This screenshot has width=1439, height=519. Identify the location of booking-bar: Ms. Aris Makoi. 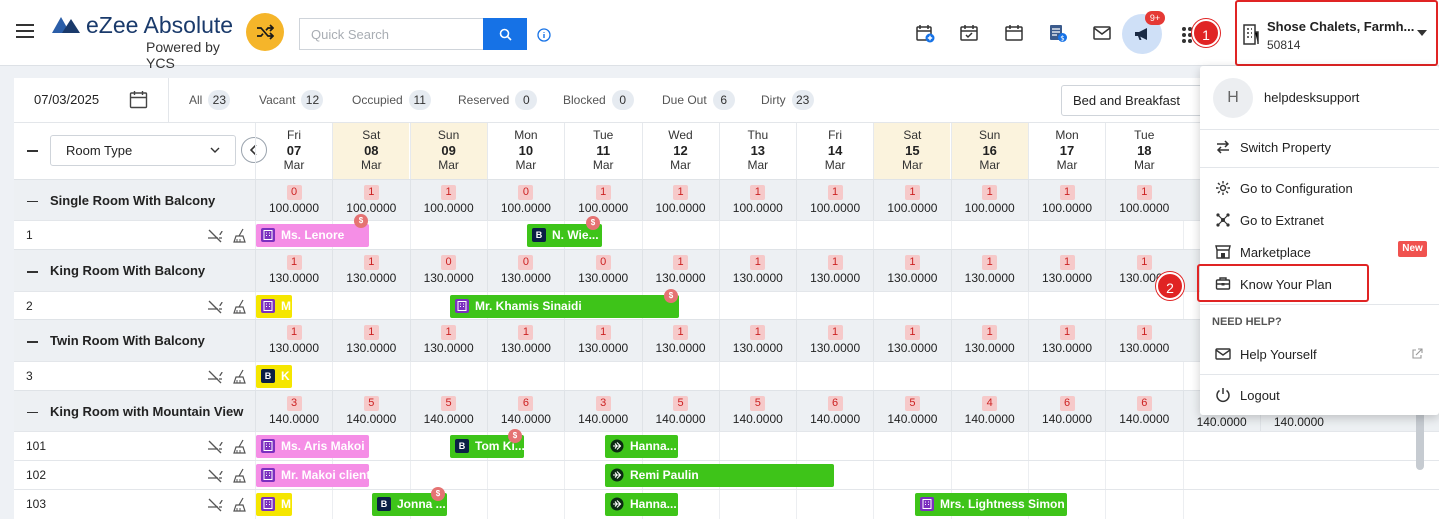
(312, 446).